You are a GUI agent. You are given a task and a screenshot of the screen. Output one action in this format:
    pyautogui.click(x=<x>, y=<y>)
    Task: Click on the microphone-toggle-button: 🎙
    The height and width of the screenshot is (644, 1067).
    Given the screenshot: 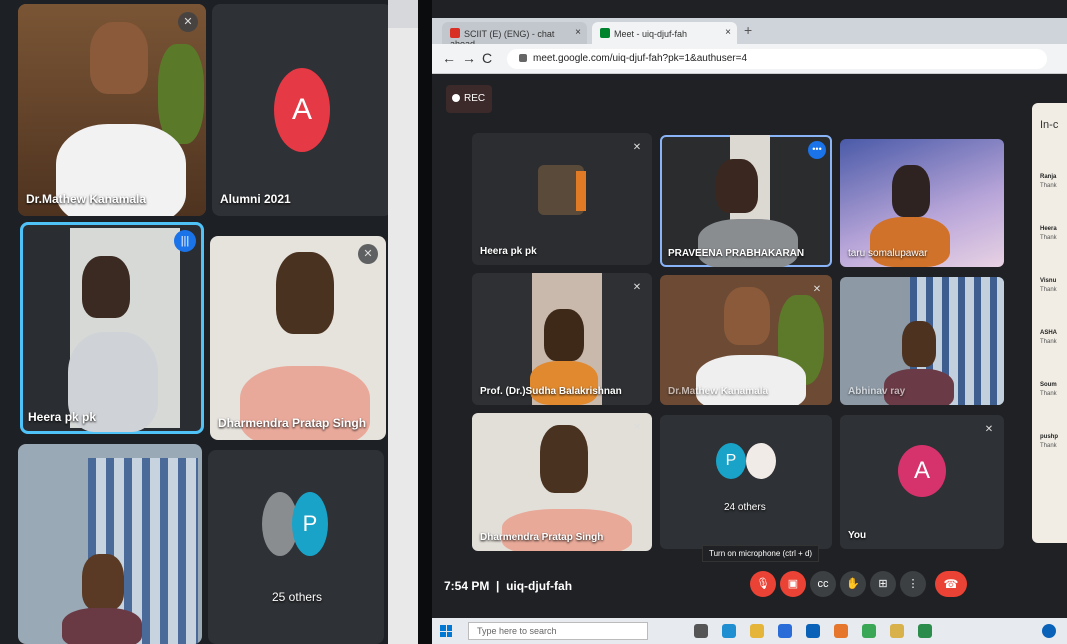 What is the action you would take?
    pyautogui.click(x=763, y=584)
    